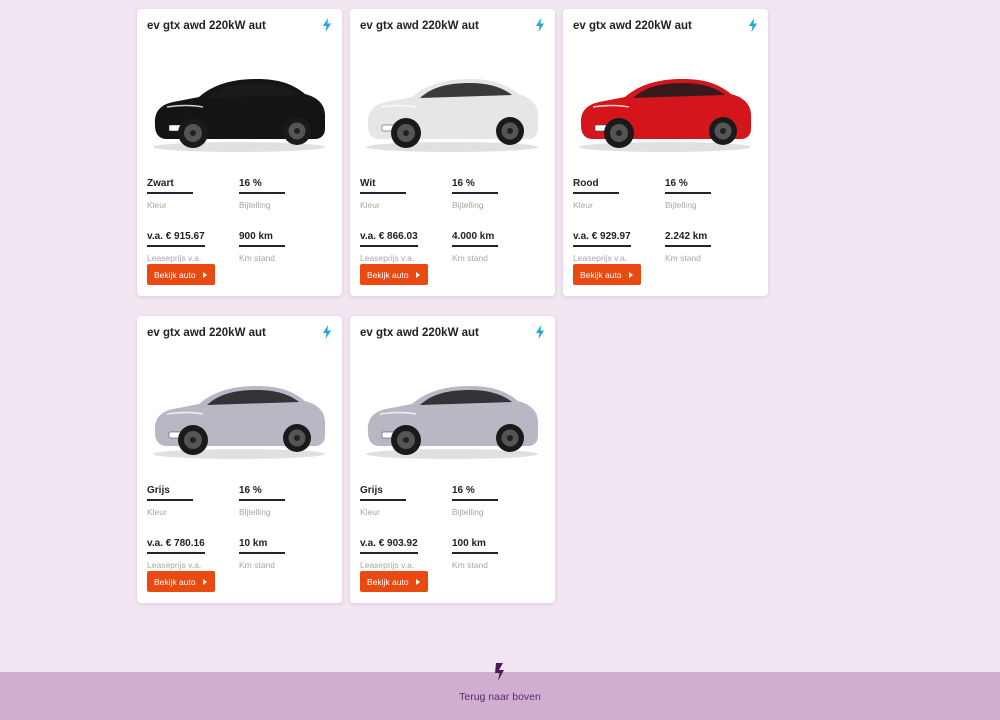  I want to click on spec-km: 10 km Km stand, so click(285, 551).